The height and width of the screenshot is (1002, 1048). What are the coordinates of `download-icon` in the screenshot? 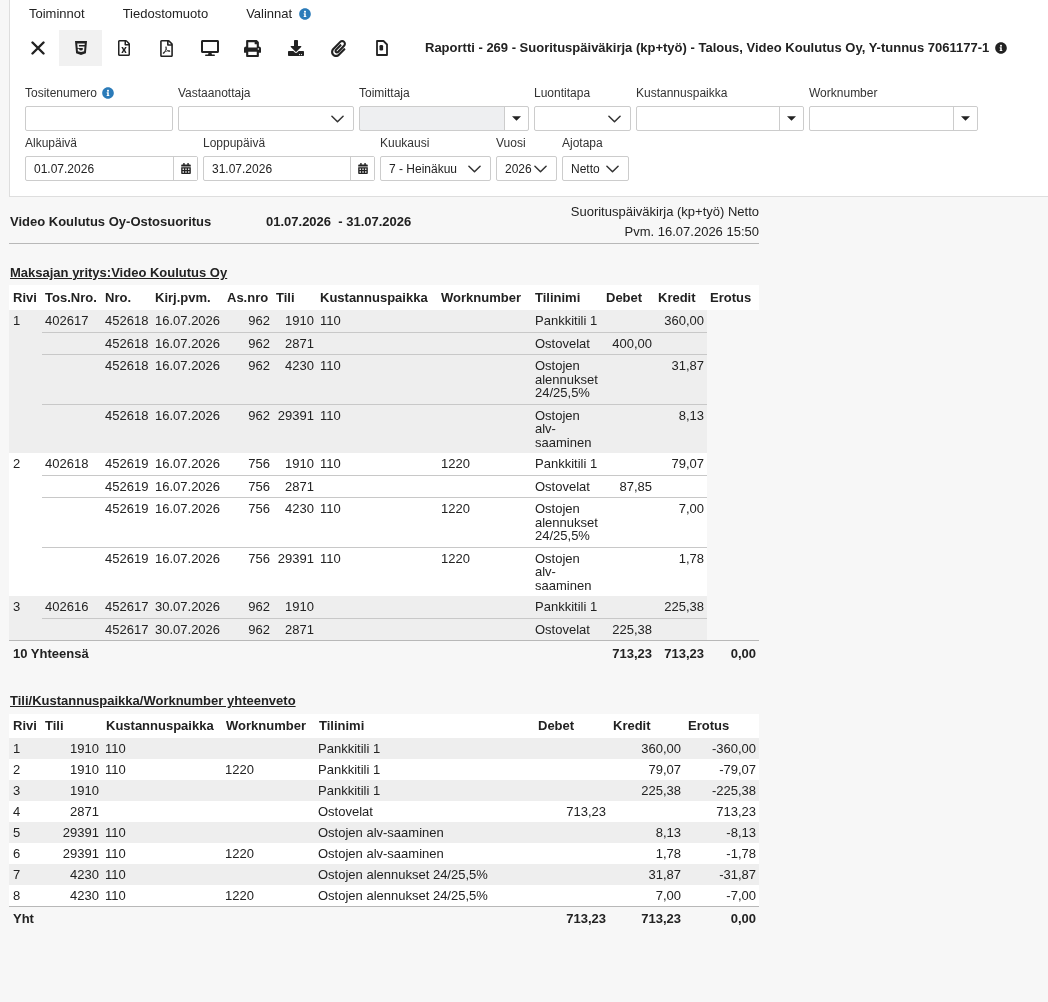 It's located at (295, 48).